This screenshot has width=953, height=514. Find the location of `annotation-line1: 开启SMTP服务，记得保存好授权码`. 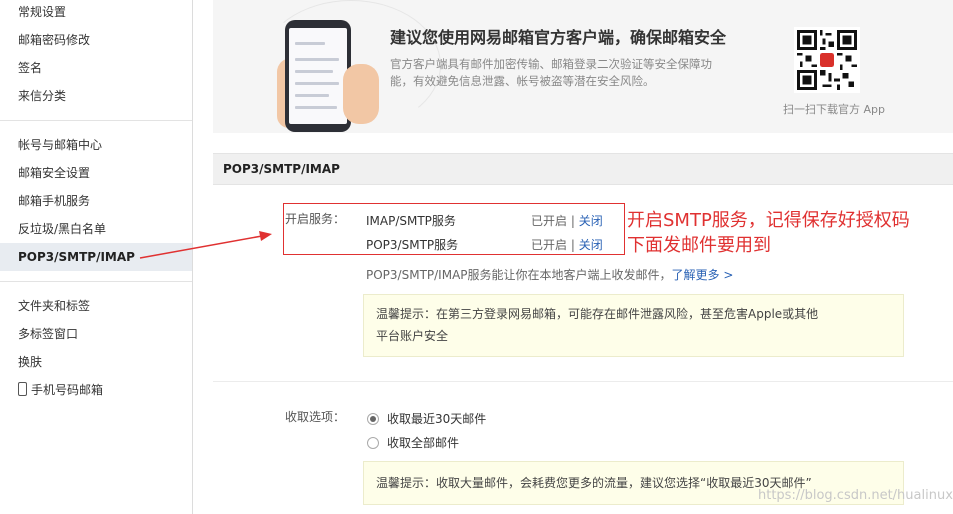

annotation-line1: 开启SMTP服务，记得保存好授权码 is located at coordinates (768, 220).